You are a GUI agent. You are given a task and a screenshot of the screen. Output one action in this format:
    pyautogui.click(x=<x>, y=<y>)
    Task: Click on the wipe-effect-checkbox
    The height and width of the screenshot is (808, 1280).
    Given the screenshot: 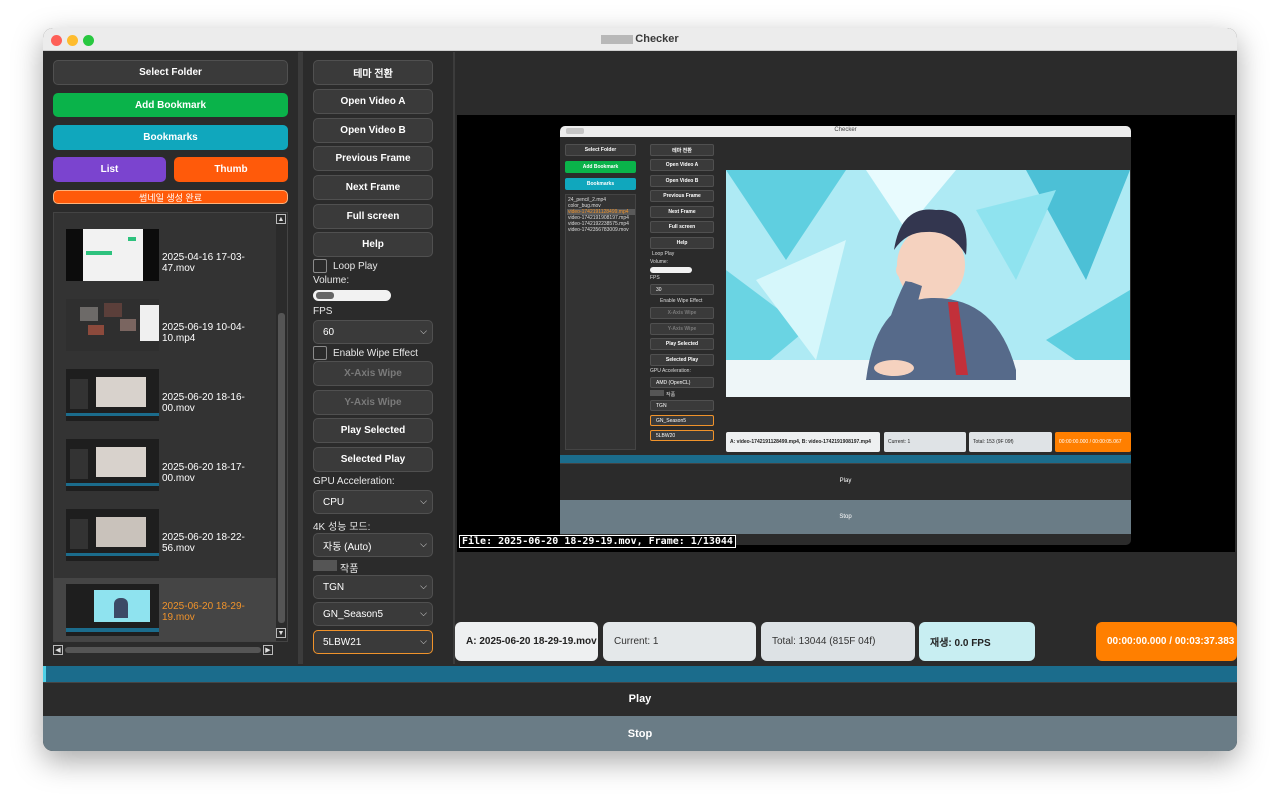 What is the action you would take?
    pyautogui.click(x=320, y=353)
    